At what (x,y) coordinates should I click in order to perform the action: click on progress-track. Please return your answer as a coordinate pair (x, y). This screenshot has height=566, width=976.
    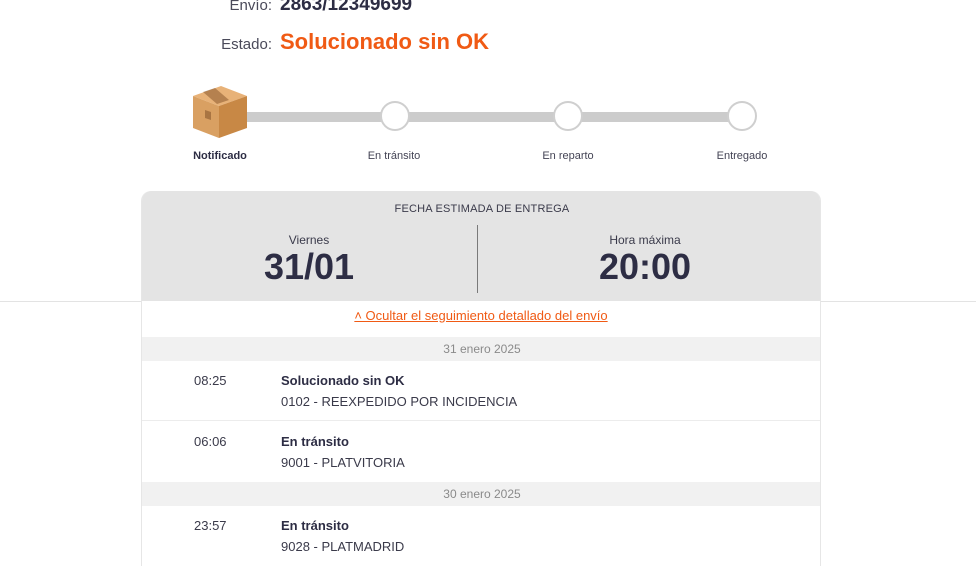
    Looking at the image, I should click on (480, 117).